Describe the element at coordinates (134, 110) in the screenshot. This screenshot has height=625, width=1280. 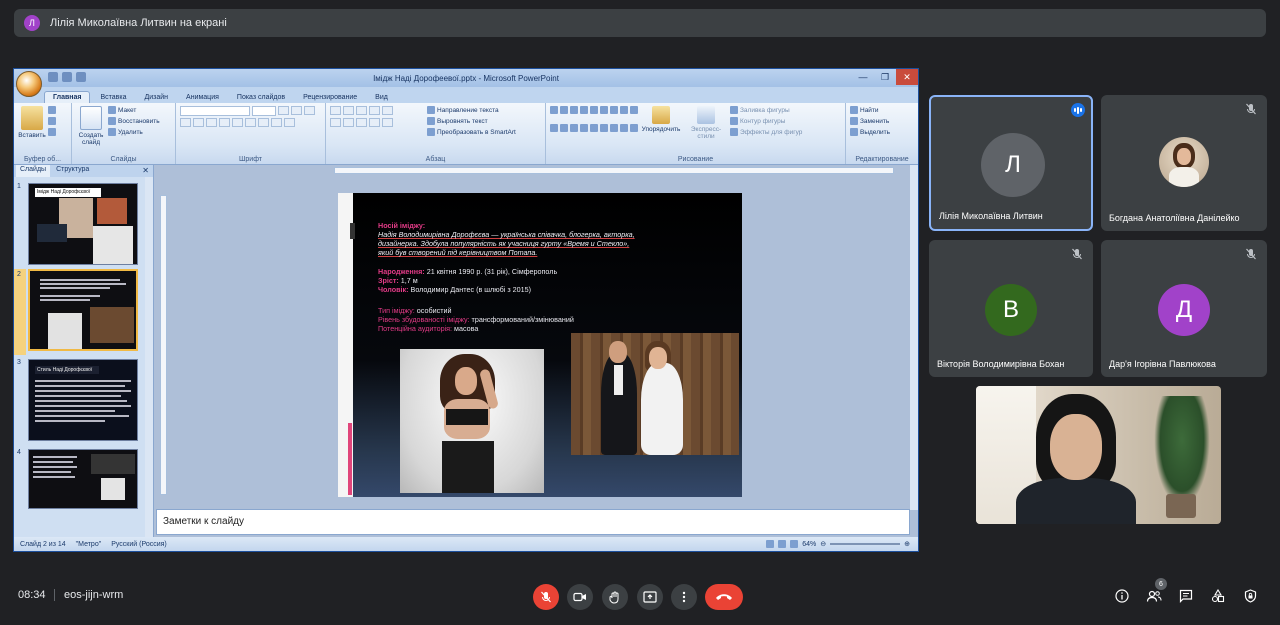
I see `layout-button: Макет` at that location.